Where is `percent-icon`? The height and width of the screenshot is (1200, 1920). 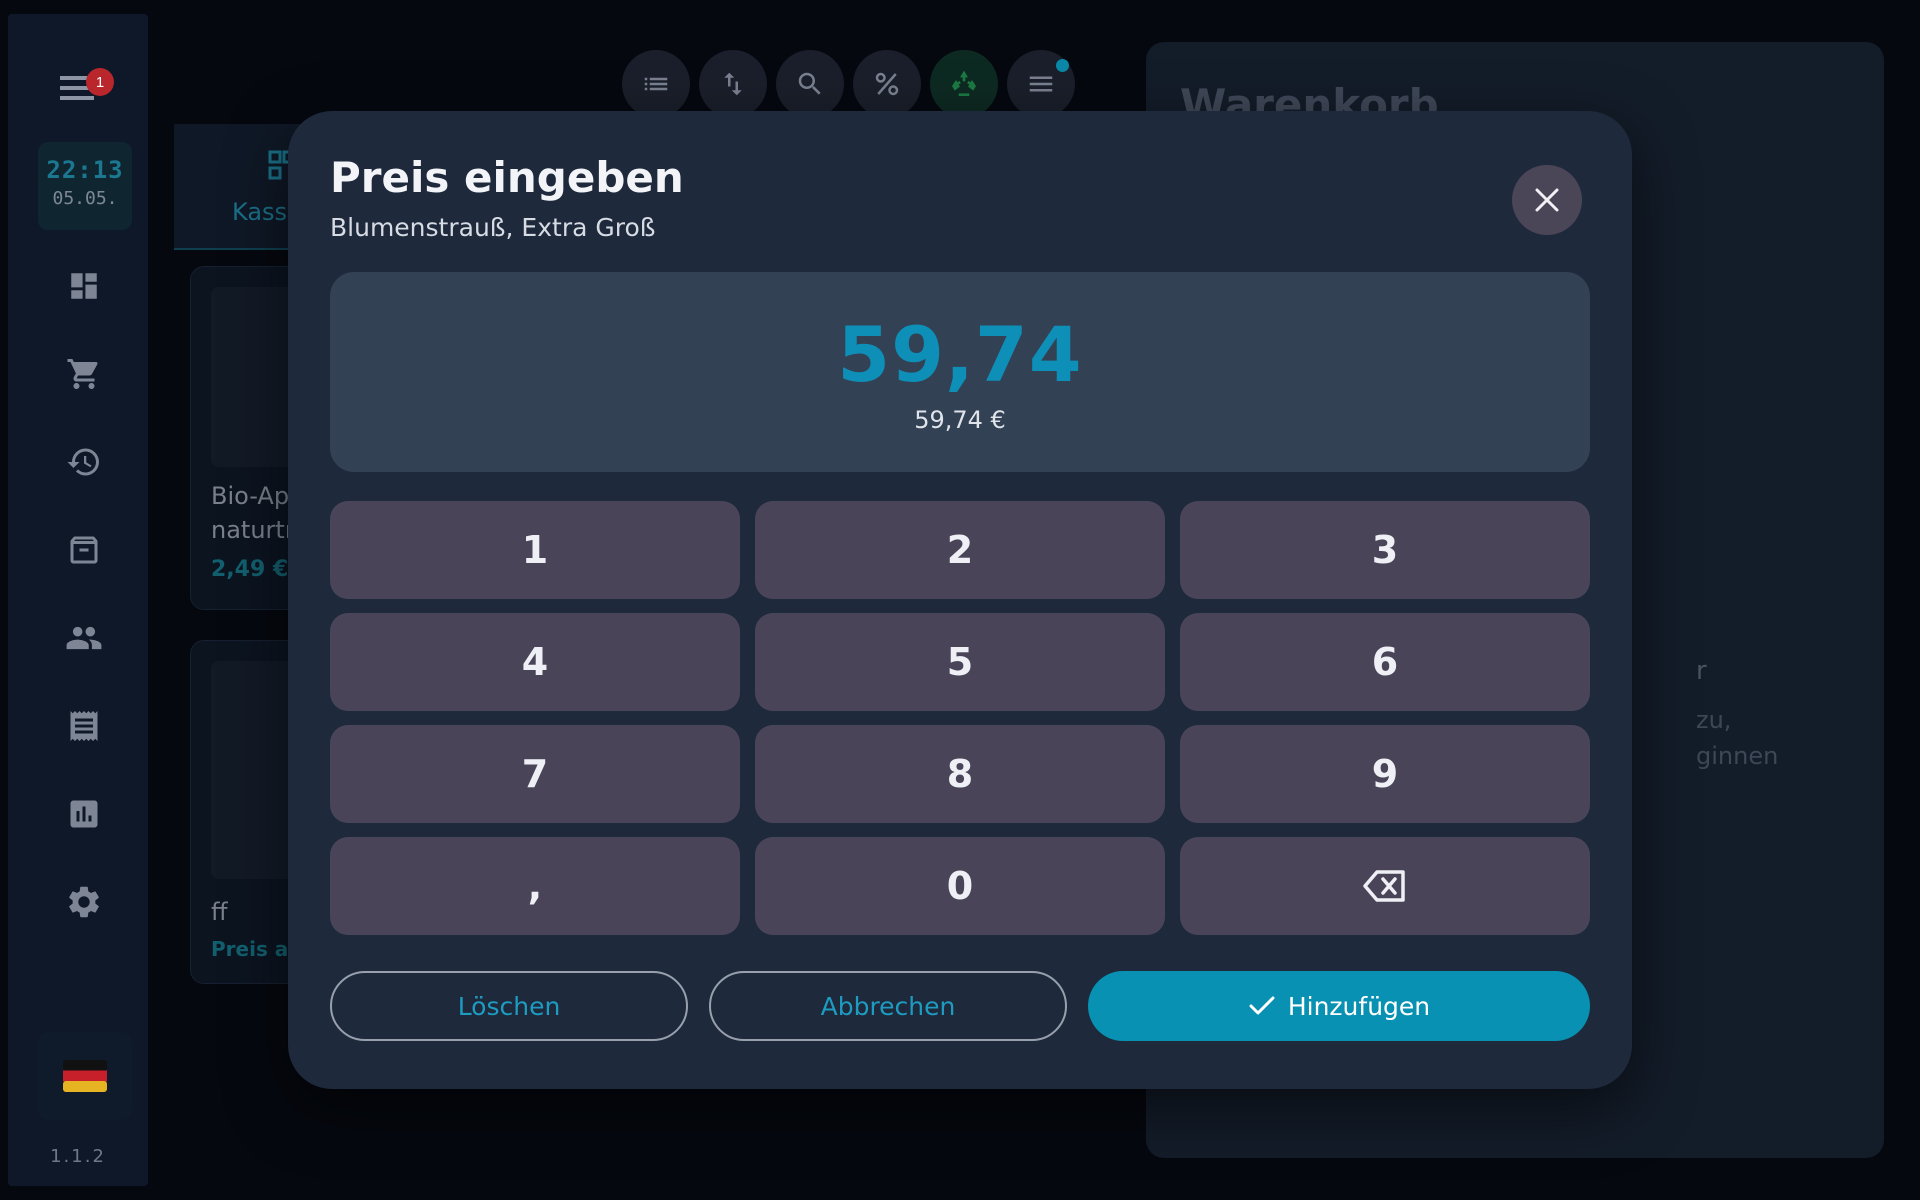 percent-icon is located at coordinates (887, 84).